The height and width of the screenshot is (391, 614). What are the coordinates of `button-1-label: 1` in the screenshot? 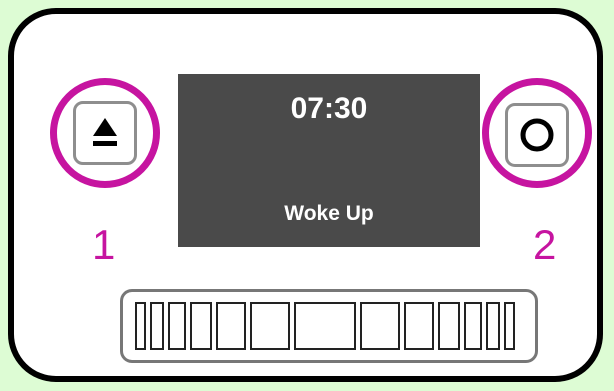 It's located at (104, 244).